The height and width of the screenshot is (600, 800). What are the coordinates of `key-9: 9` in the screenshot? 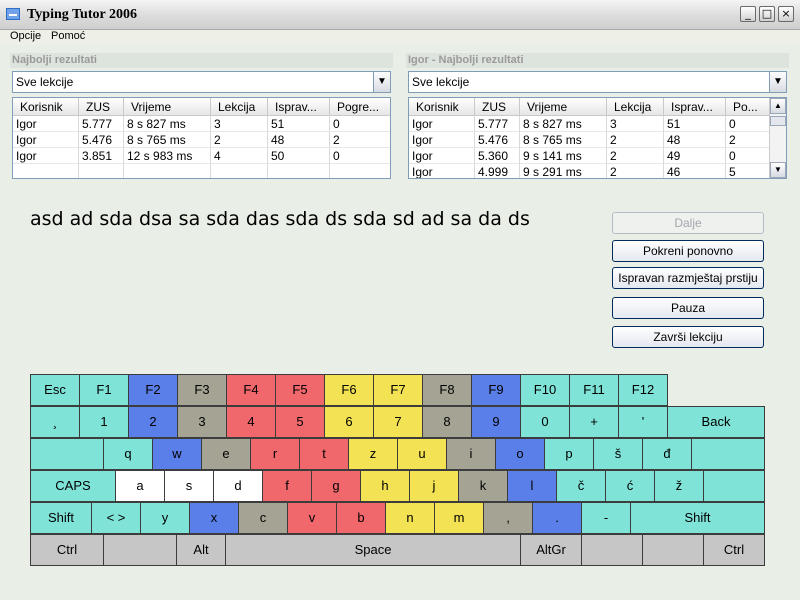 It's located at (496, 422).